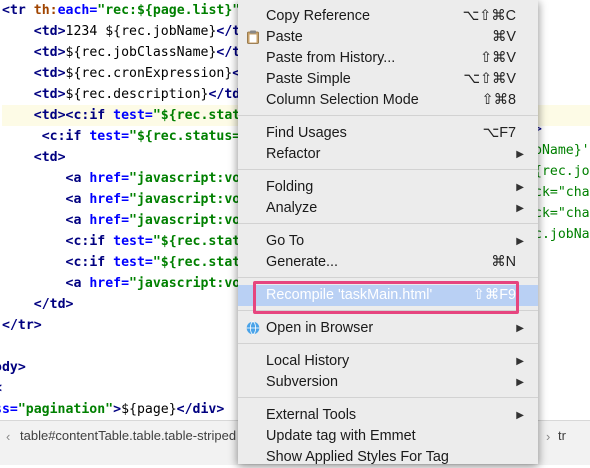  Describe the element at coordinates (388, 79) in the screenshot. I see `menu-item-paste-simple: Paste Simple ⌥⇧⌘V` at that location.